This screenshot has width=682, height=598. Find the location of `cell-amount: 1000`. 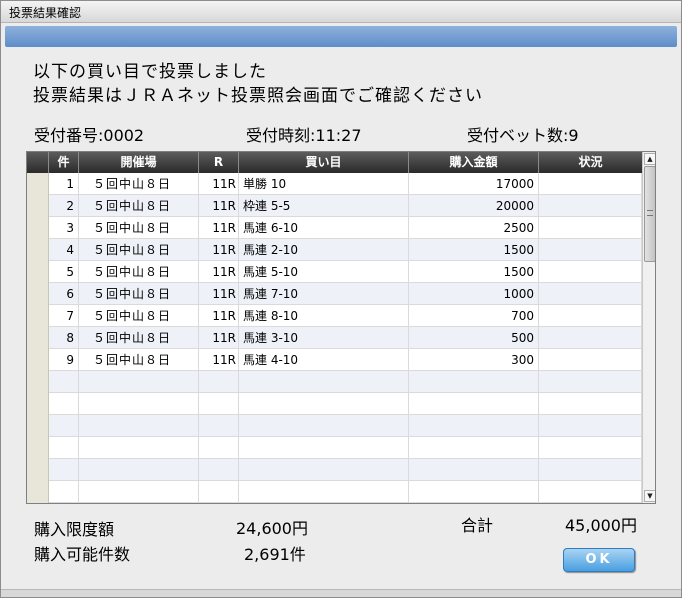

cell-amount: 1000 is located at coordinates (474, 294).